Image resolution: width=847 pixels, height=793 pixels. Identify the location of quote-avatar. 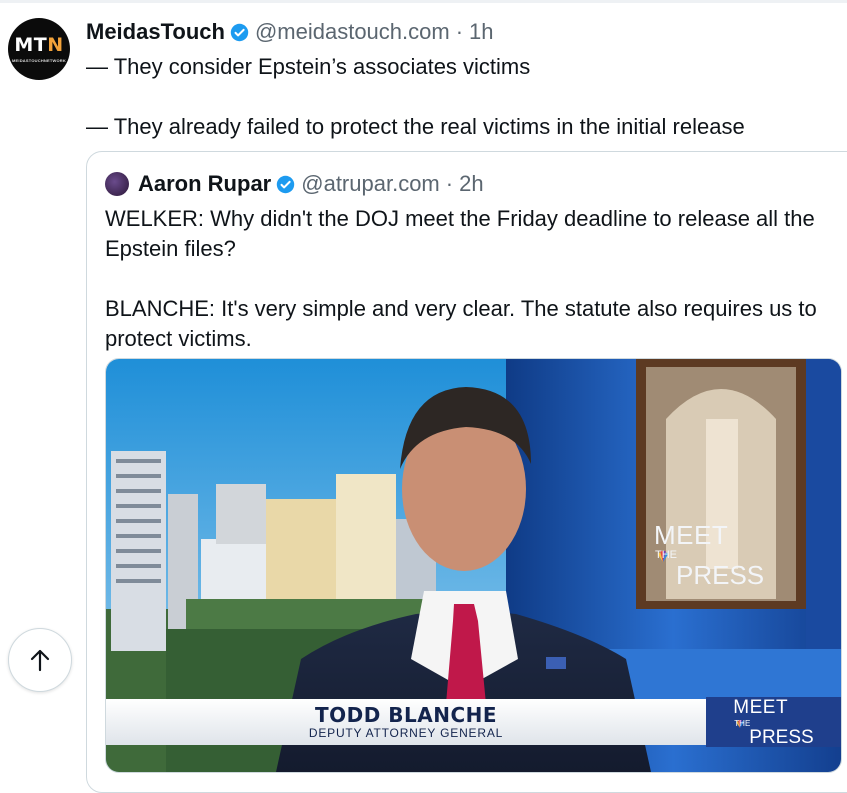
(117, 184).